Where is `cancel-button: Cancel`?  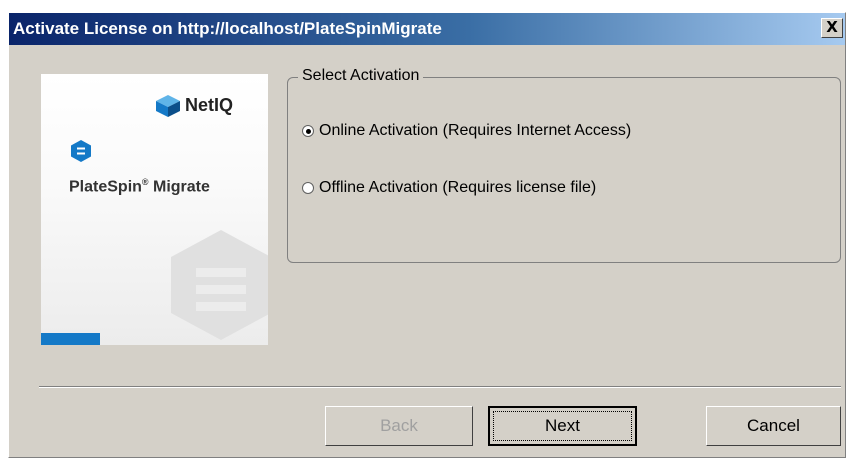 cancel-button: Cancel is located at coordinates (773, 426).